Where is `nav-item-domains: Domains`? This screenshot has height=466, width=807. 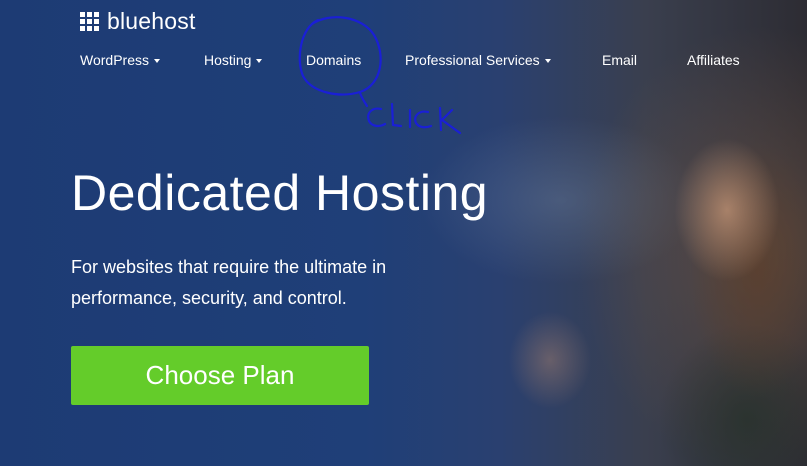 nav-item-domains: Domains is located at coordinates (333, 60).